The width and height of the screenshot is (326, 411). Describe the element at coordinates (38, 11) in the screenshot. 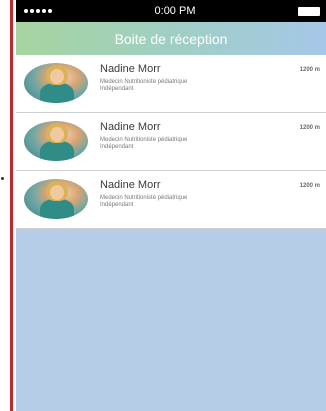

I see `signal-strength-icon` at that location.